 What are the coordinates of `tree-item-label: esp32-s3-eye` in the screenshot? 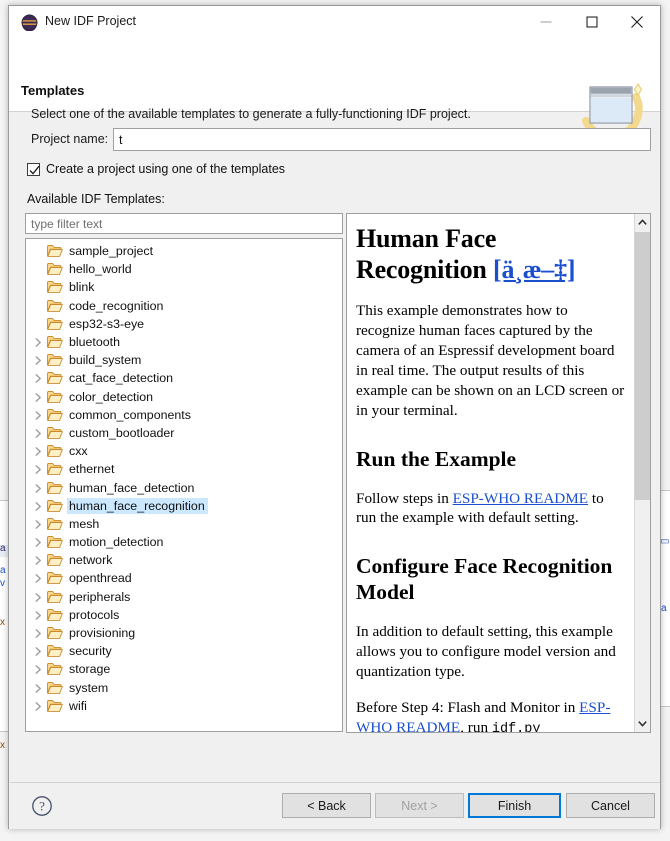 It's located at (107, 323).